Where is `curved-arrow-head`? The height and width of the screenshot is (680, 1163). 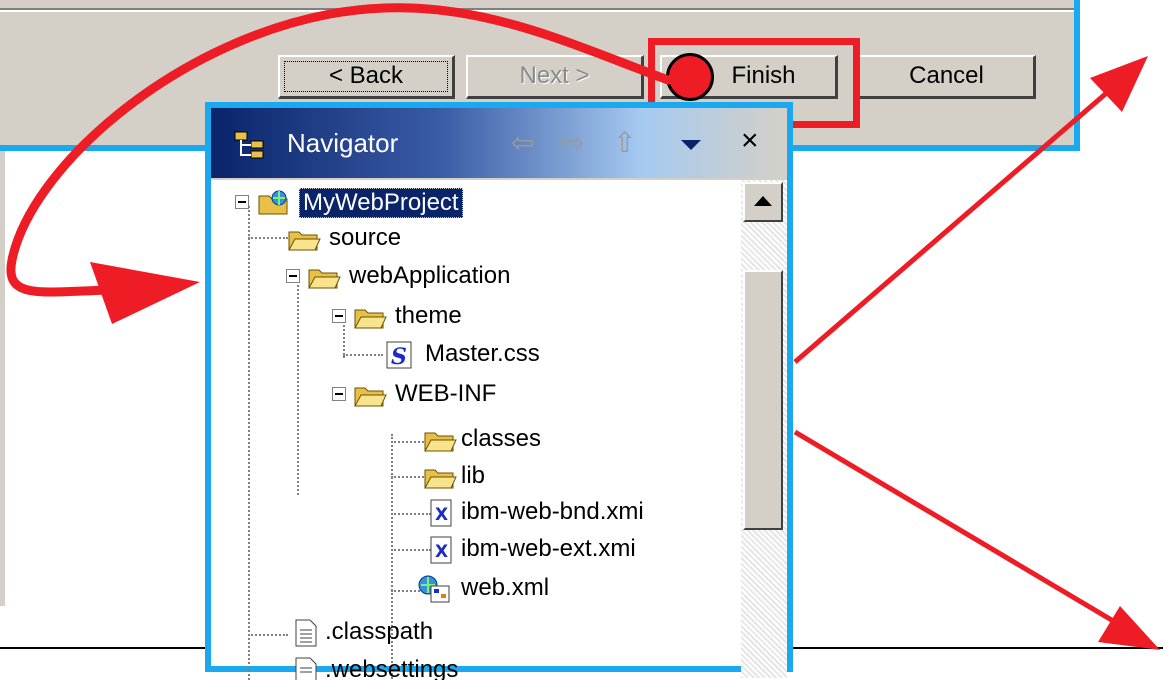
curved-arrow-head is located at coordinates (145, 293).